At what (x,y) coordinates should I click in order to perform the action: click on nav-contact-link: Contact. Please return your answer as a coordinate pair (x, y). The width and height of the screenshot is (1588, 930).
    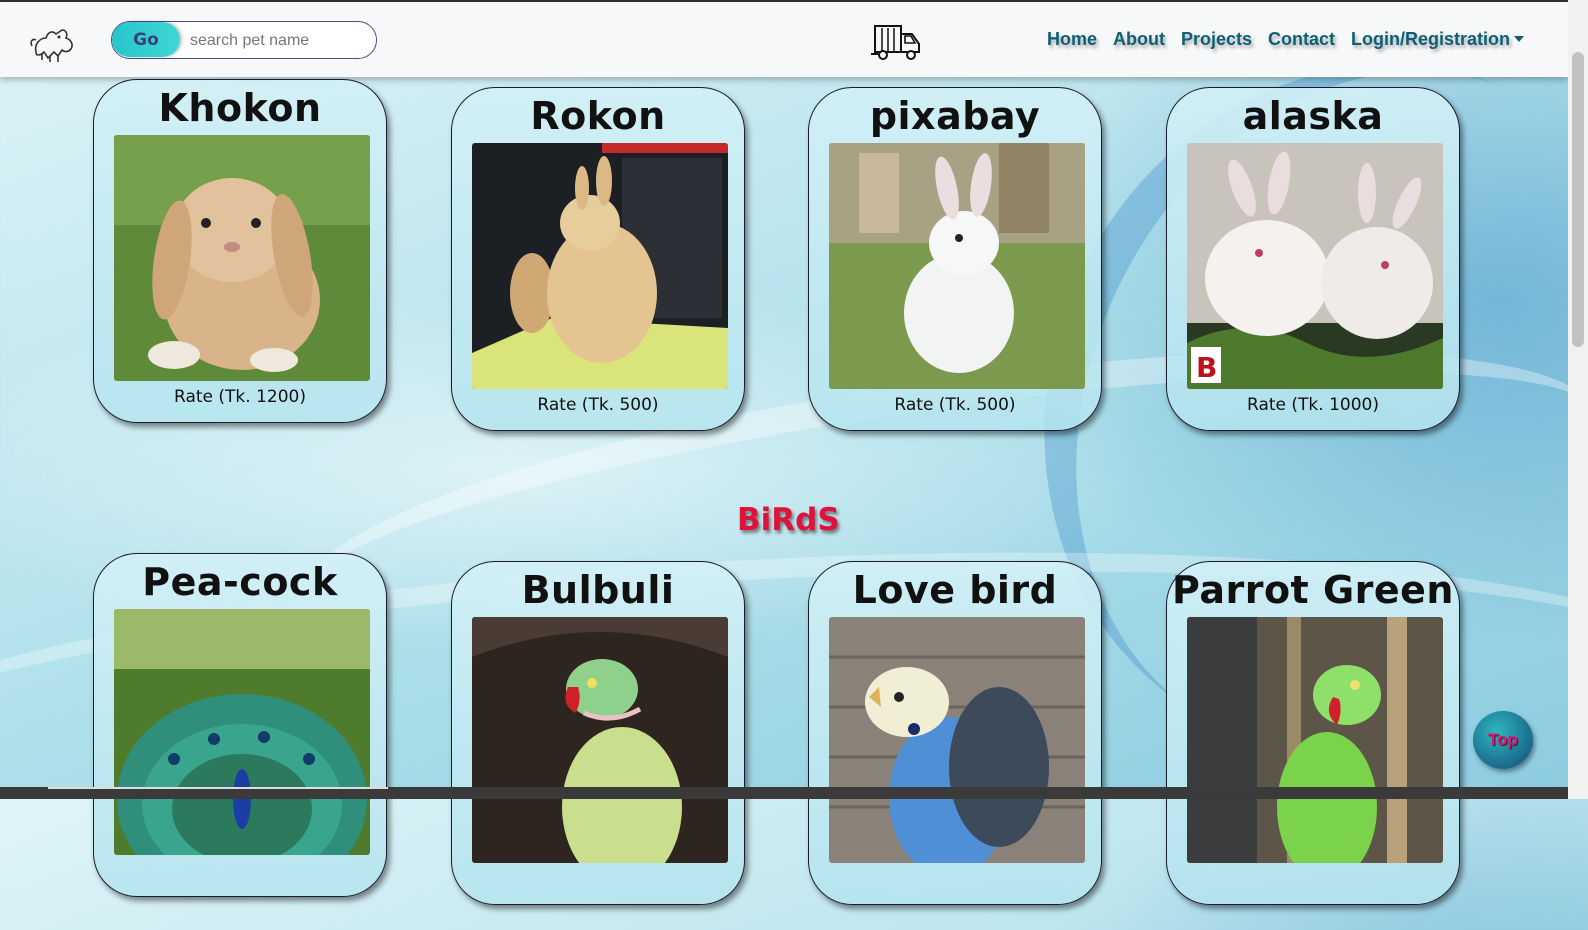
    Looking at the image, I should click on (1301, 44).